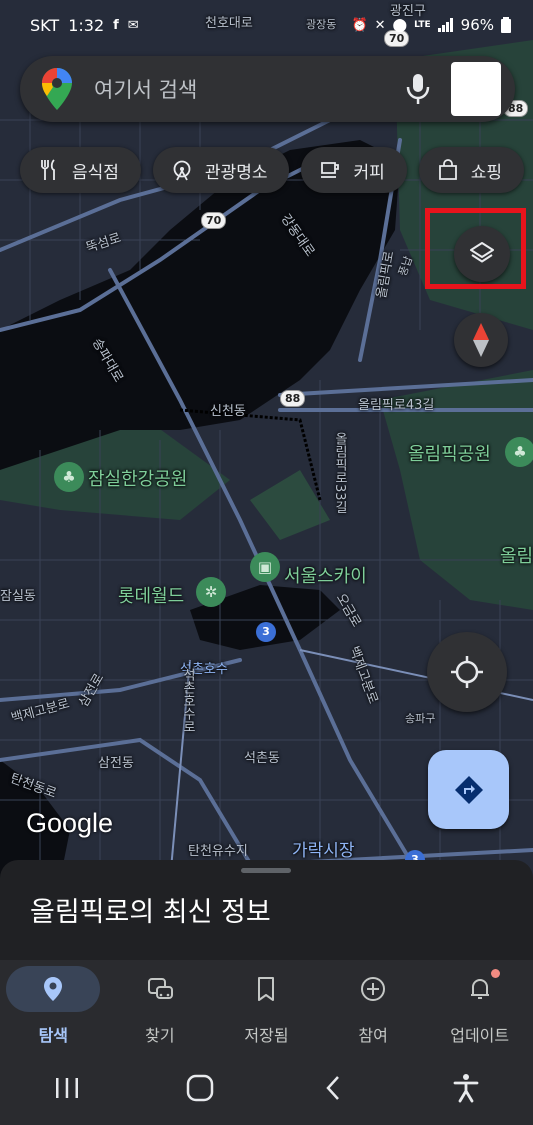 This screenshot has height=1125, width=533. I want to click on map-label-samjeon-dong: 삼전동, so click(116, 763).